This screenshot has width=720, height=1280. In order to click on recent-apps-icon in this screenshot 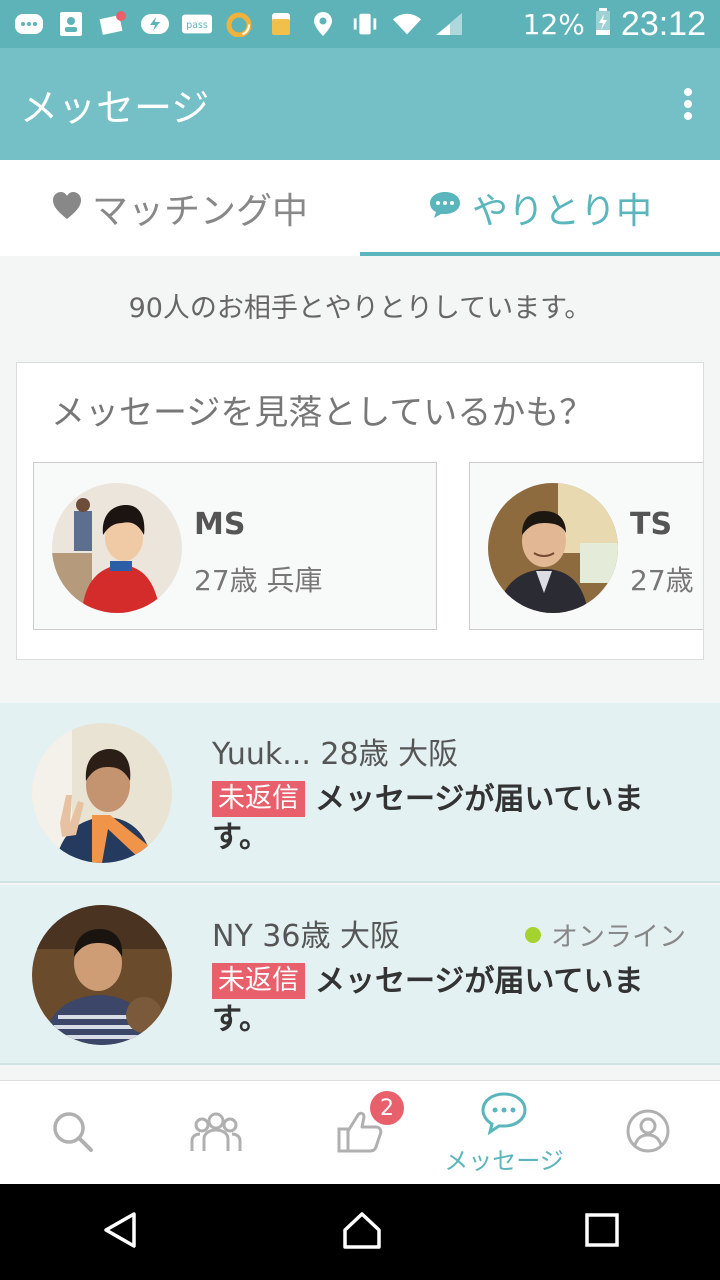, I will do `click(602, 1232)`.